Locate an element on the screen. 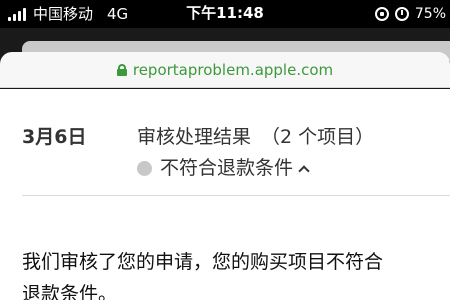 This screenshot has width=450, height=300. divider is located at coordinates (236, 195).